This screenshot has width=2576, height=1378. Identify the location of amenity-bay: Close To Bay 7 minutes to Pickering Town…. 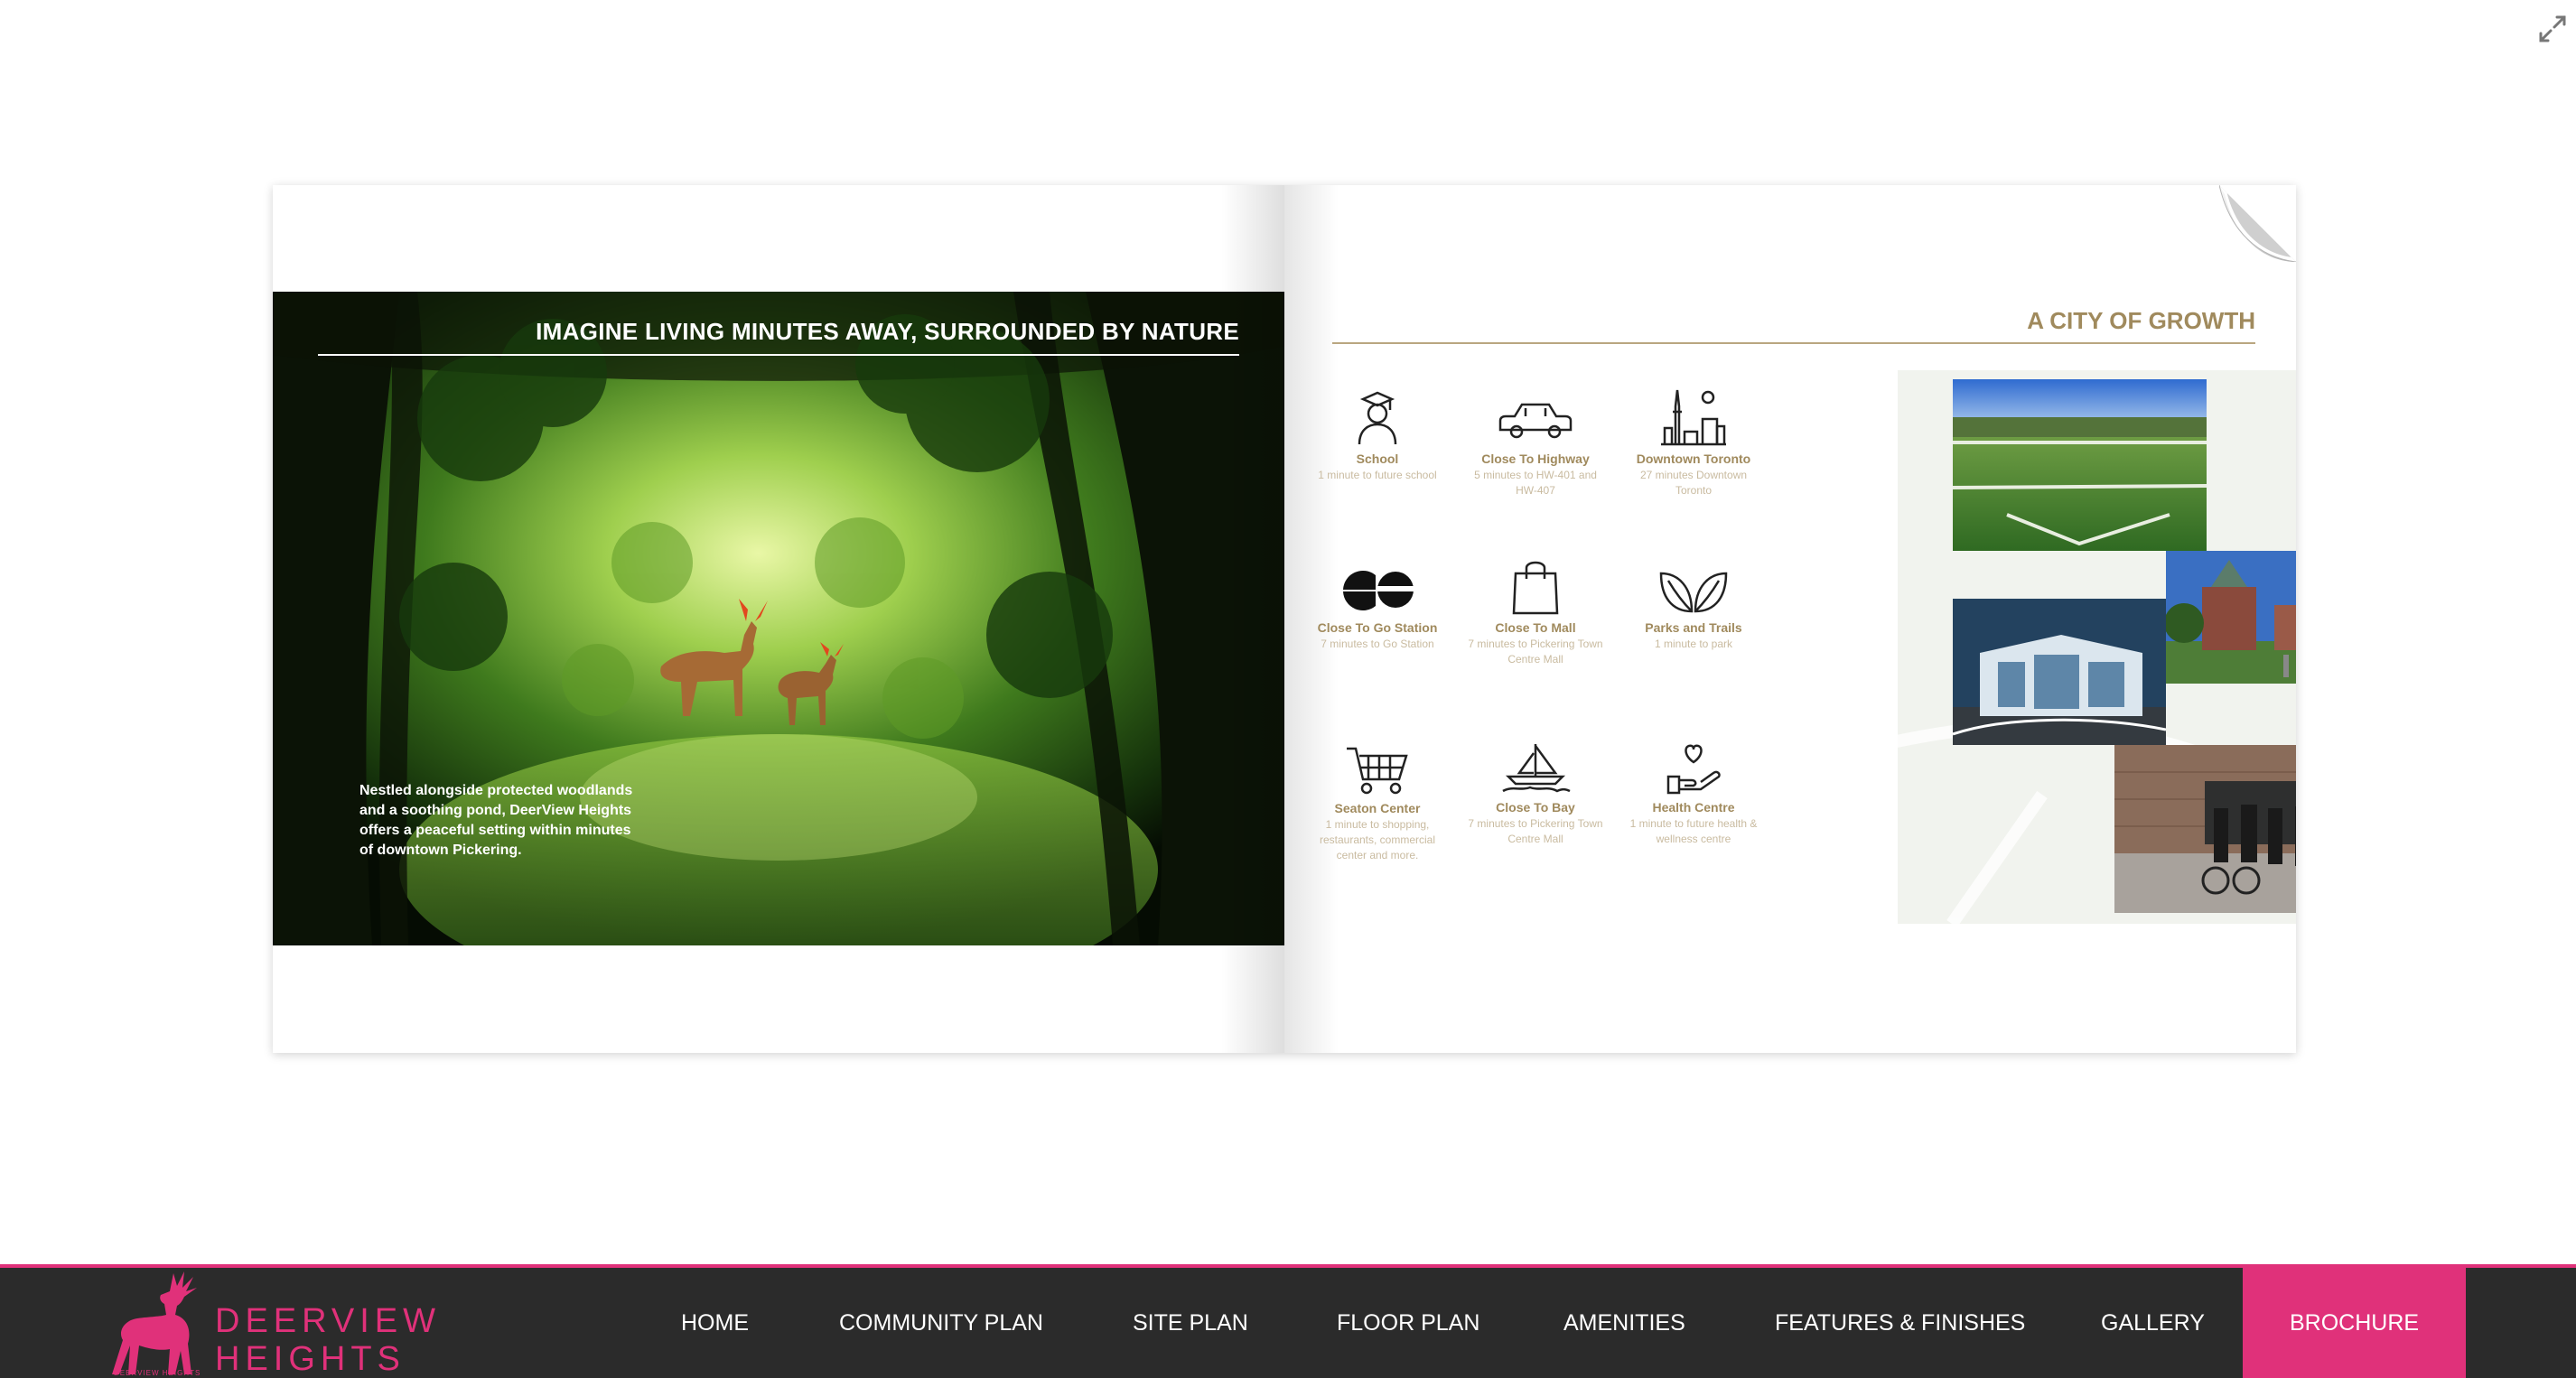
(1536, 793).